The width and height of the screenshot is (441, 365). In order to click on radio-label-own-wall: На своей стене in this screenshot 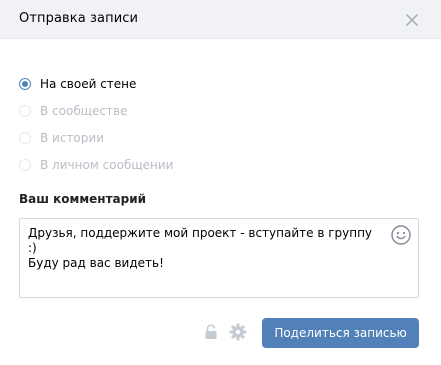, I will do `click(88, 84)`.